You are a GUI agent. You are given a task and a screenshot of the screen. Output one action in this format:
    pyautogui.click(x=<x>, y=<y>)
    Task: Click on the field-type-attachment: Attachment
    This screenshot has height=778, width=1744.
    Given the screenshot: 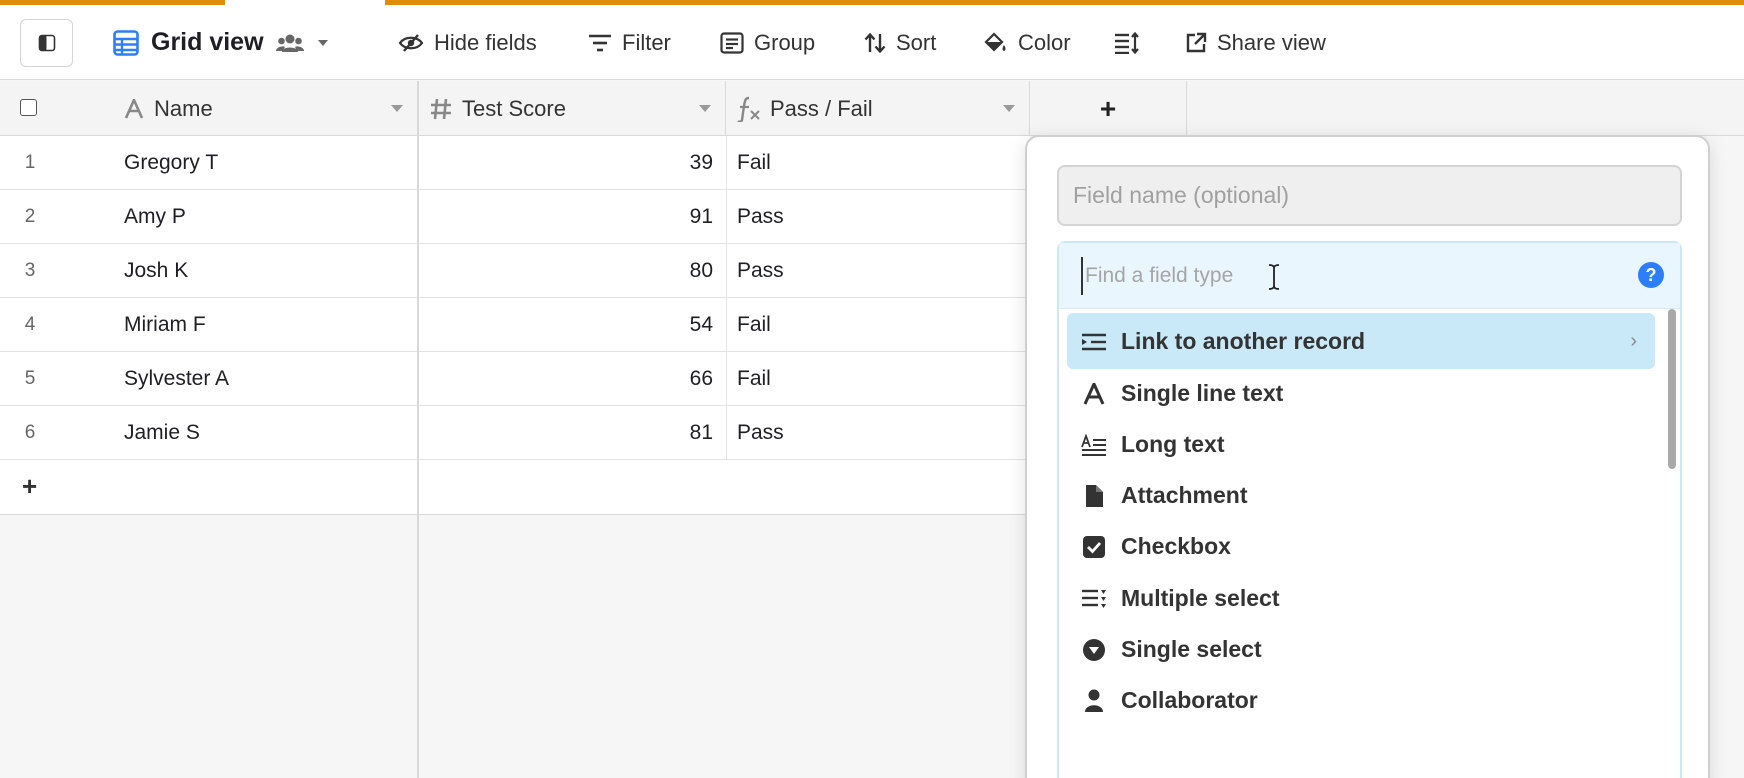 What is the action you would take?
    pyautogui.click(x=1361, y=495)
    